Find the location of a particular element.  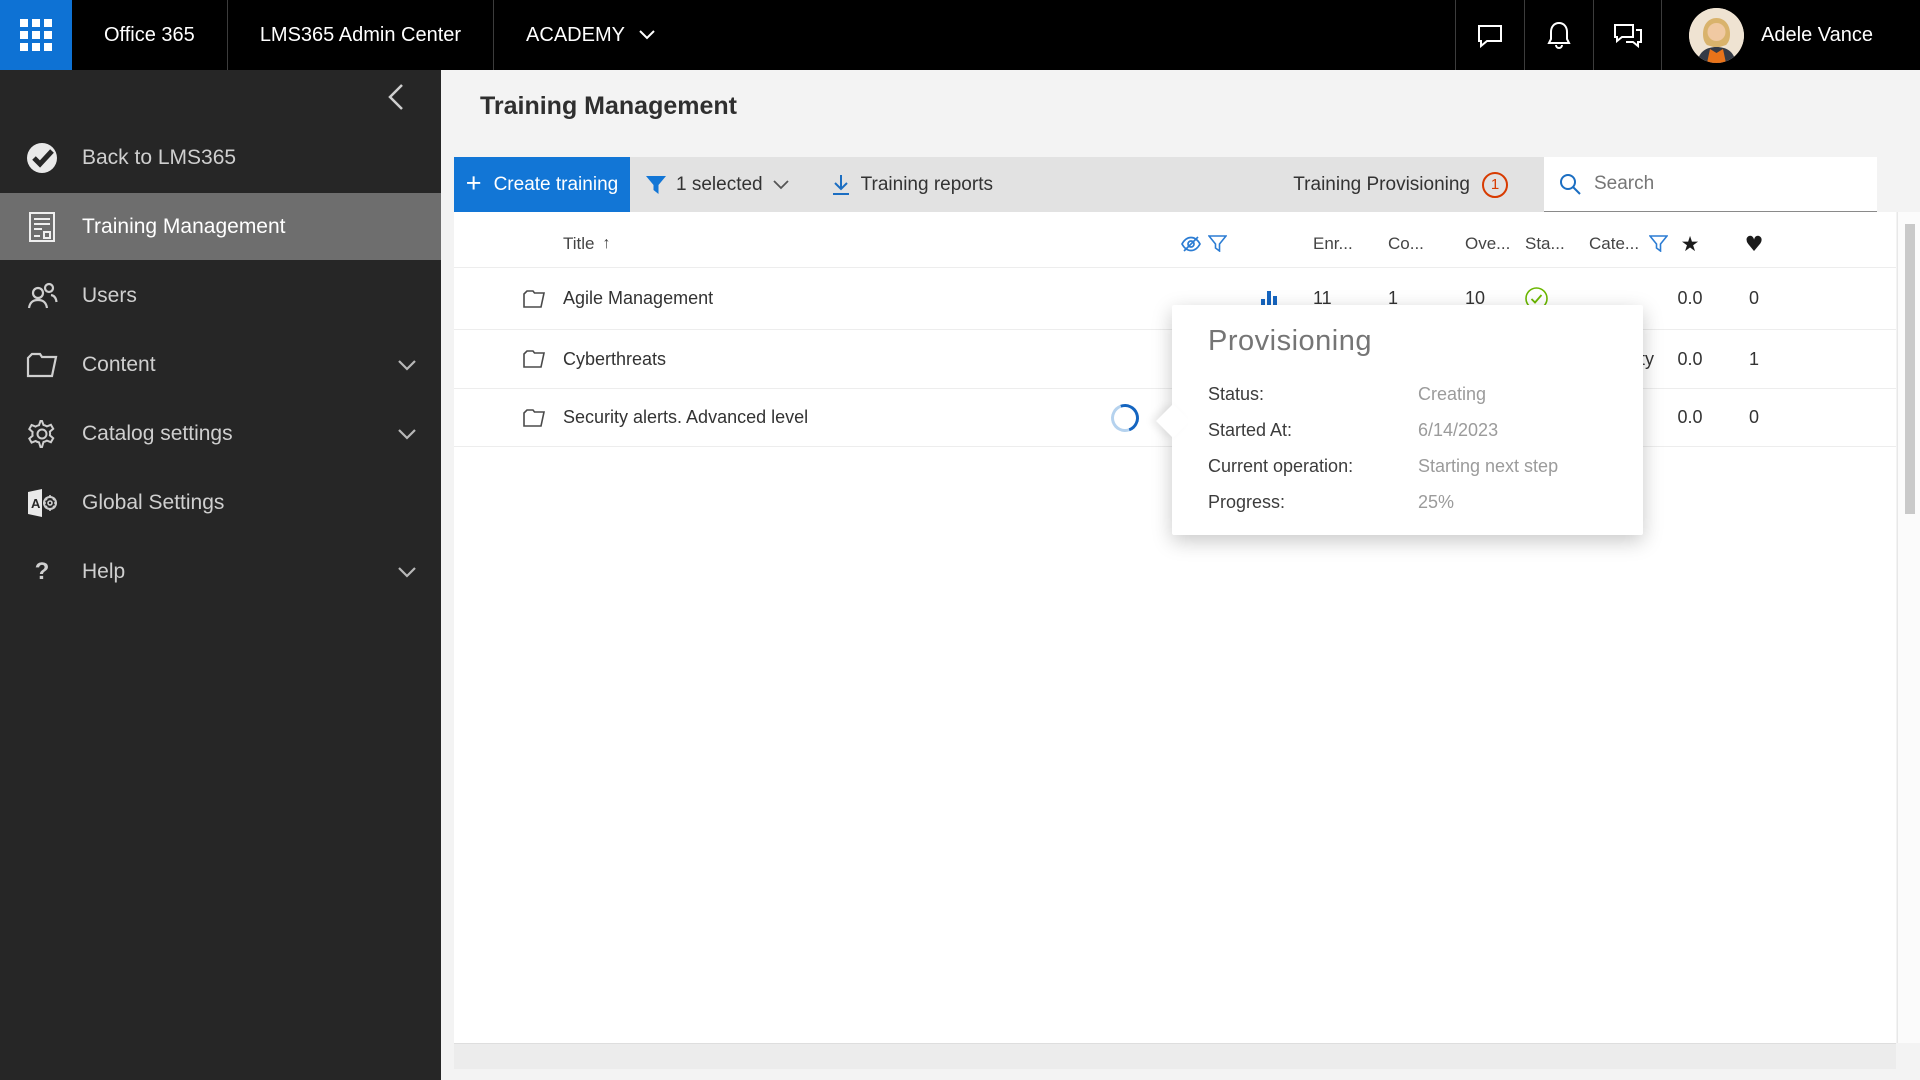

waffle-icon is located at coordinates (36, 35).